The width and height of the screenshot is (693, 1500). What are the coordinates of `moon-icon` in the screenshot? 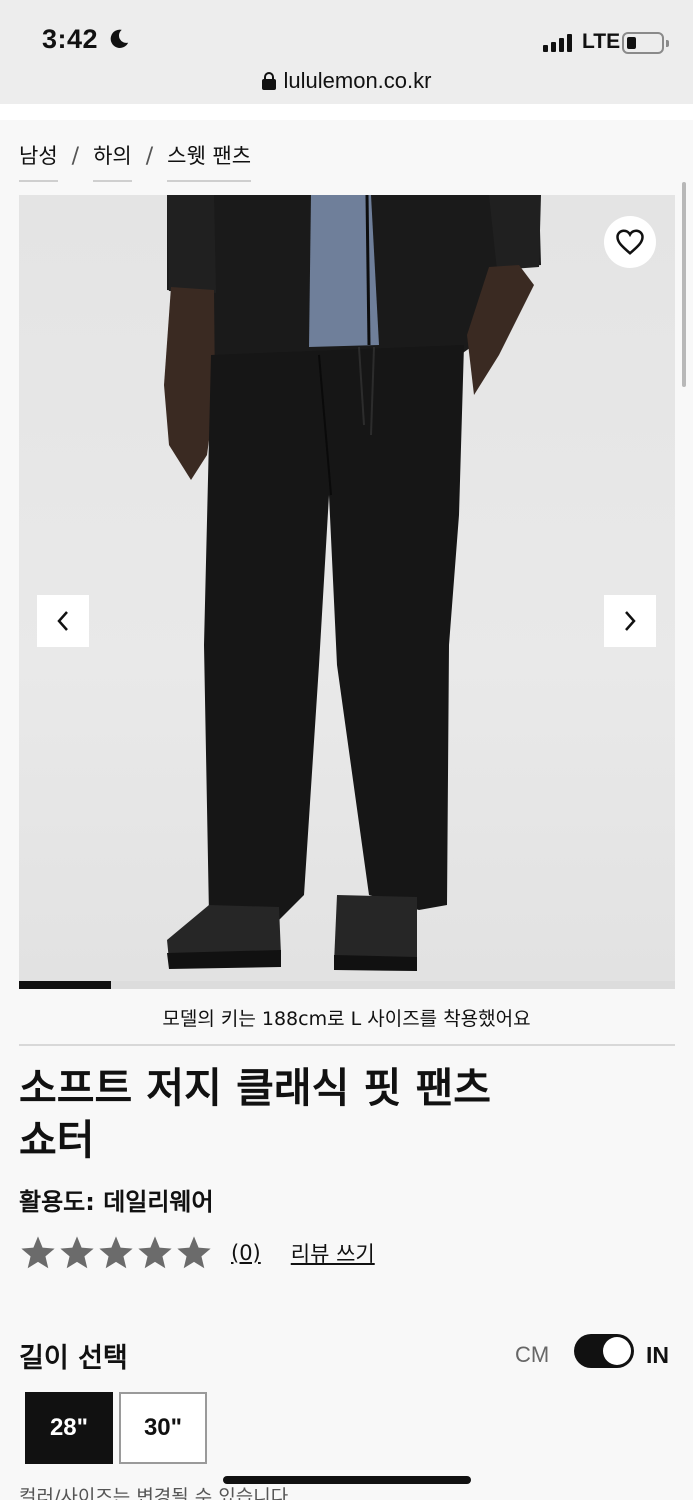 It's located at (119, 38).